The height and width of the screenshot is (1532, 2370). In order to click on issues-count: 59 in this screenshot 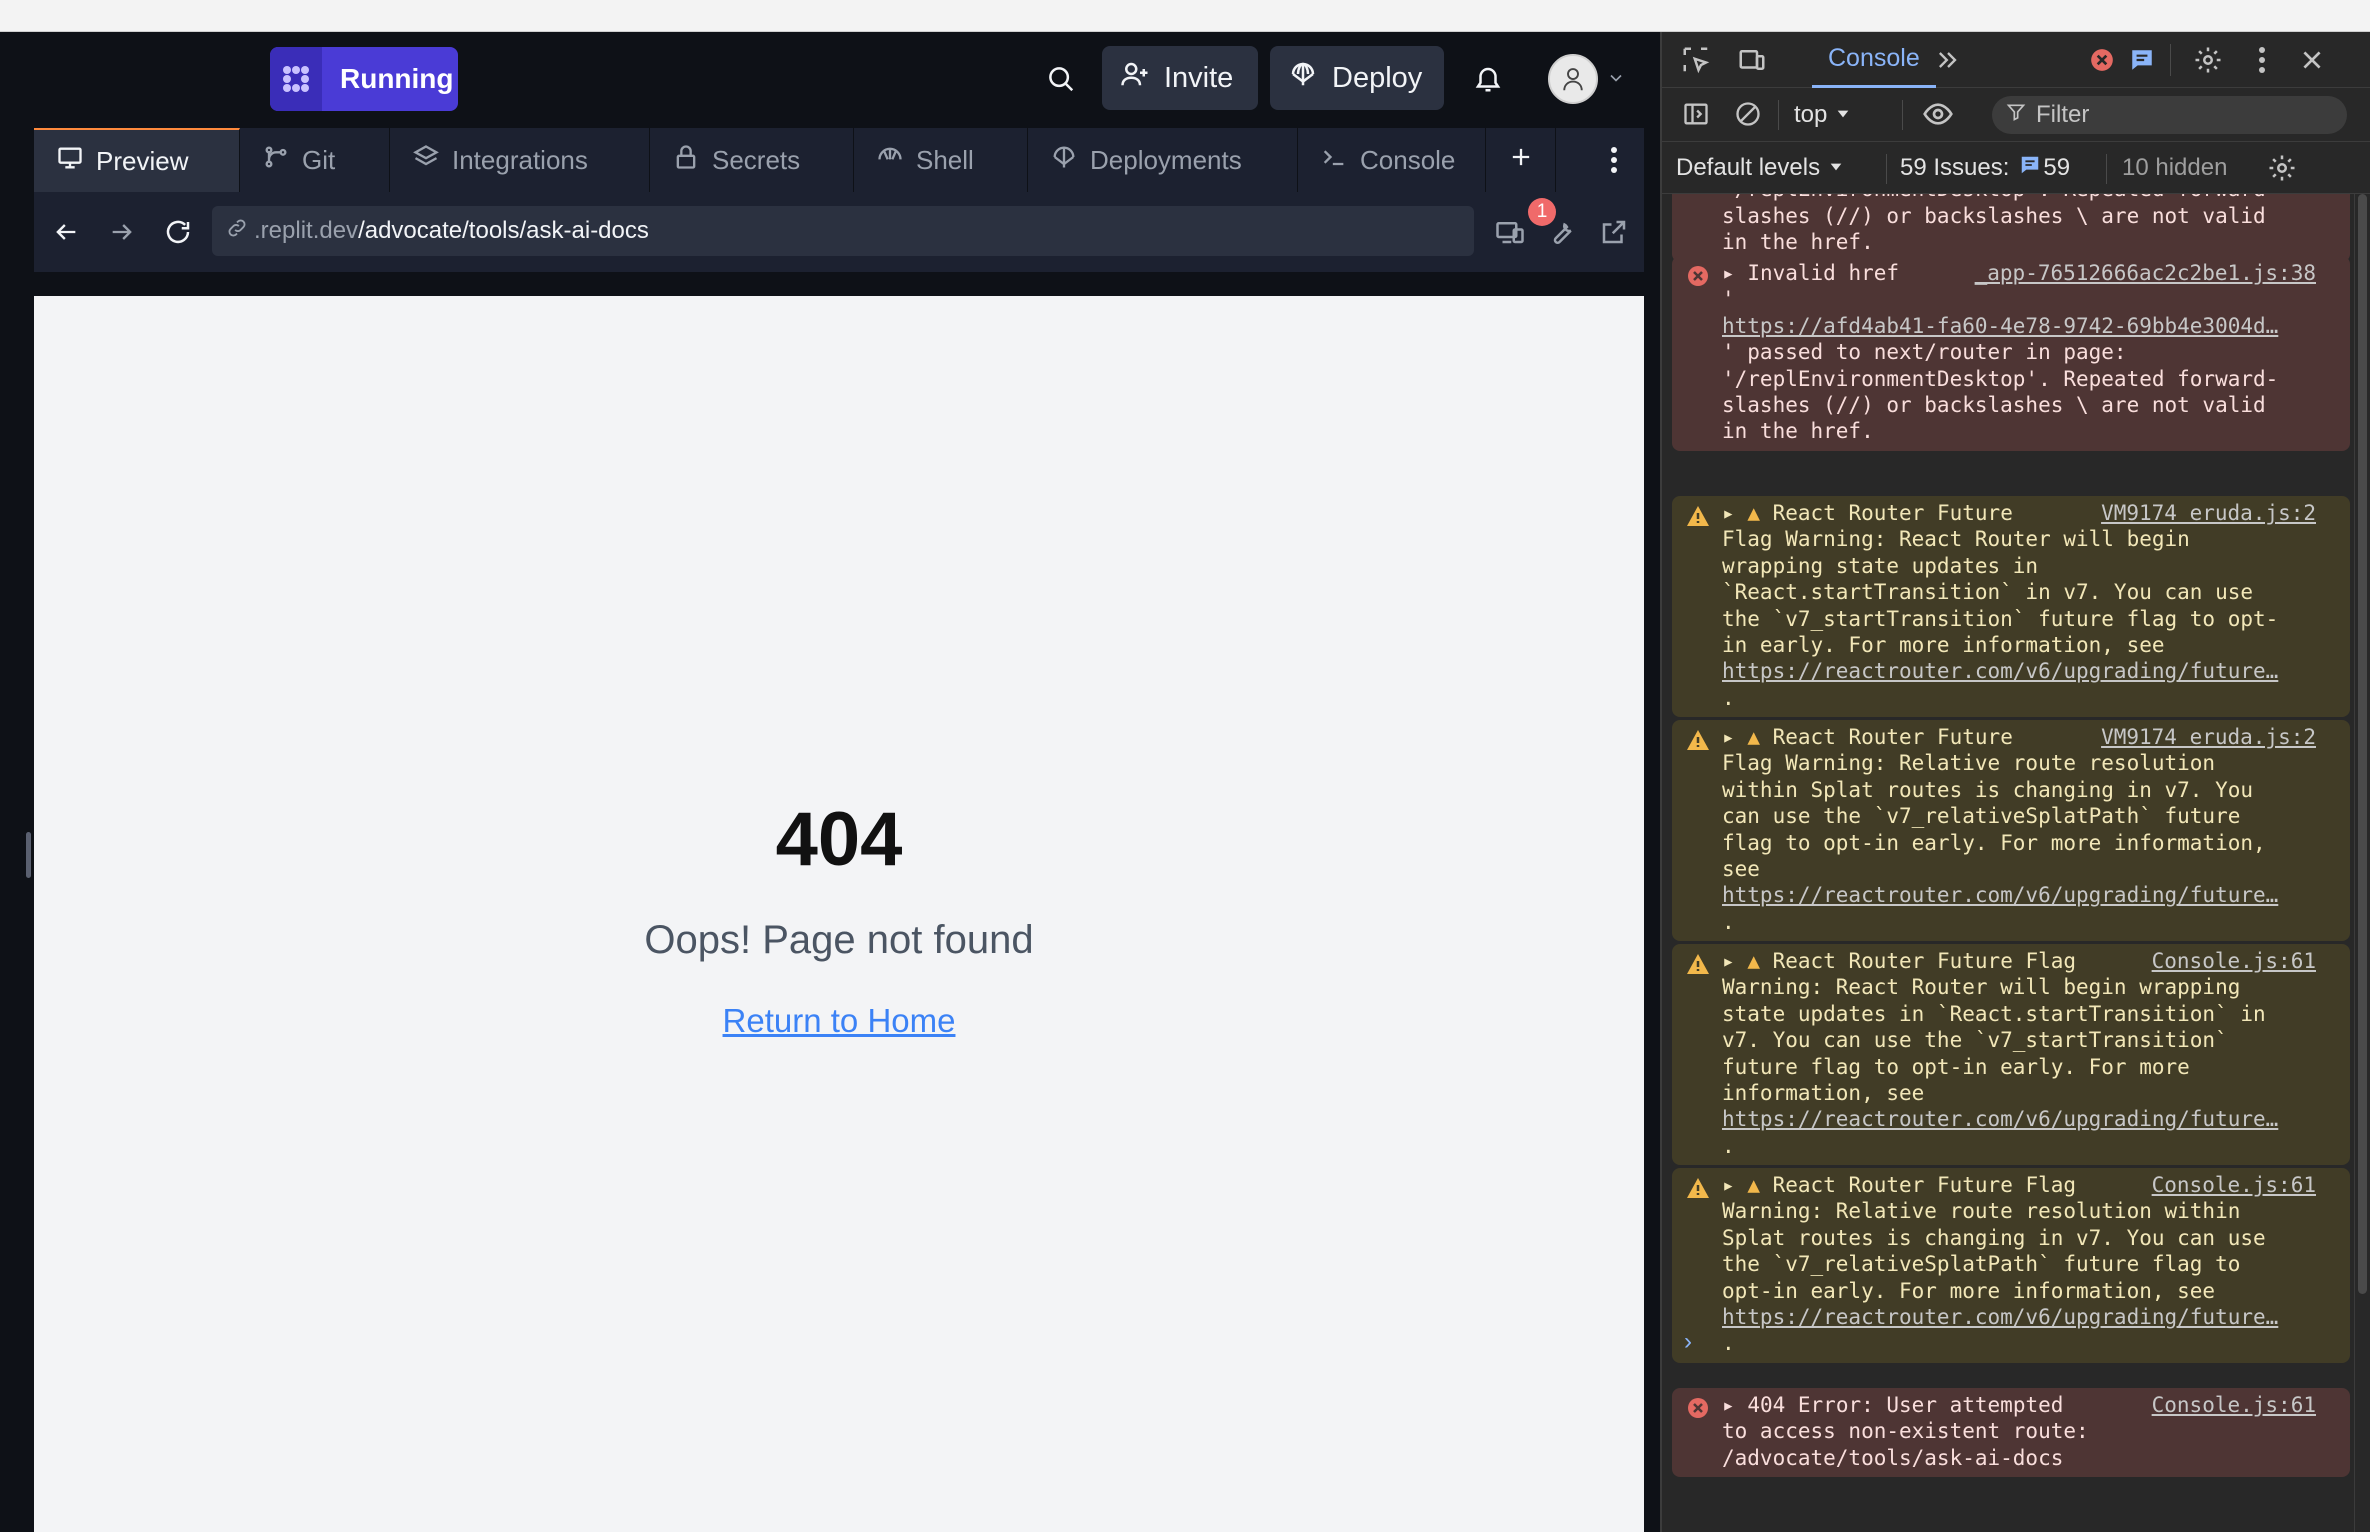, I will do `click(2057, 167)`.